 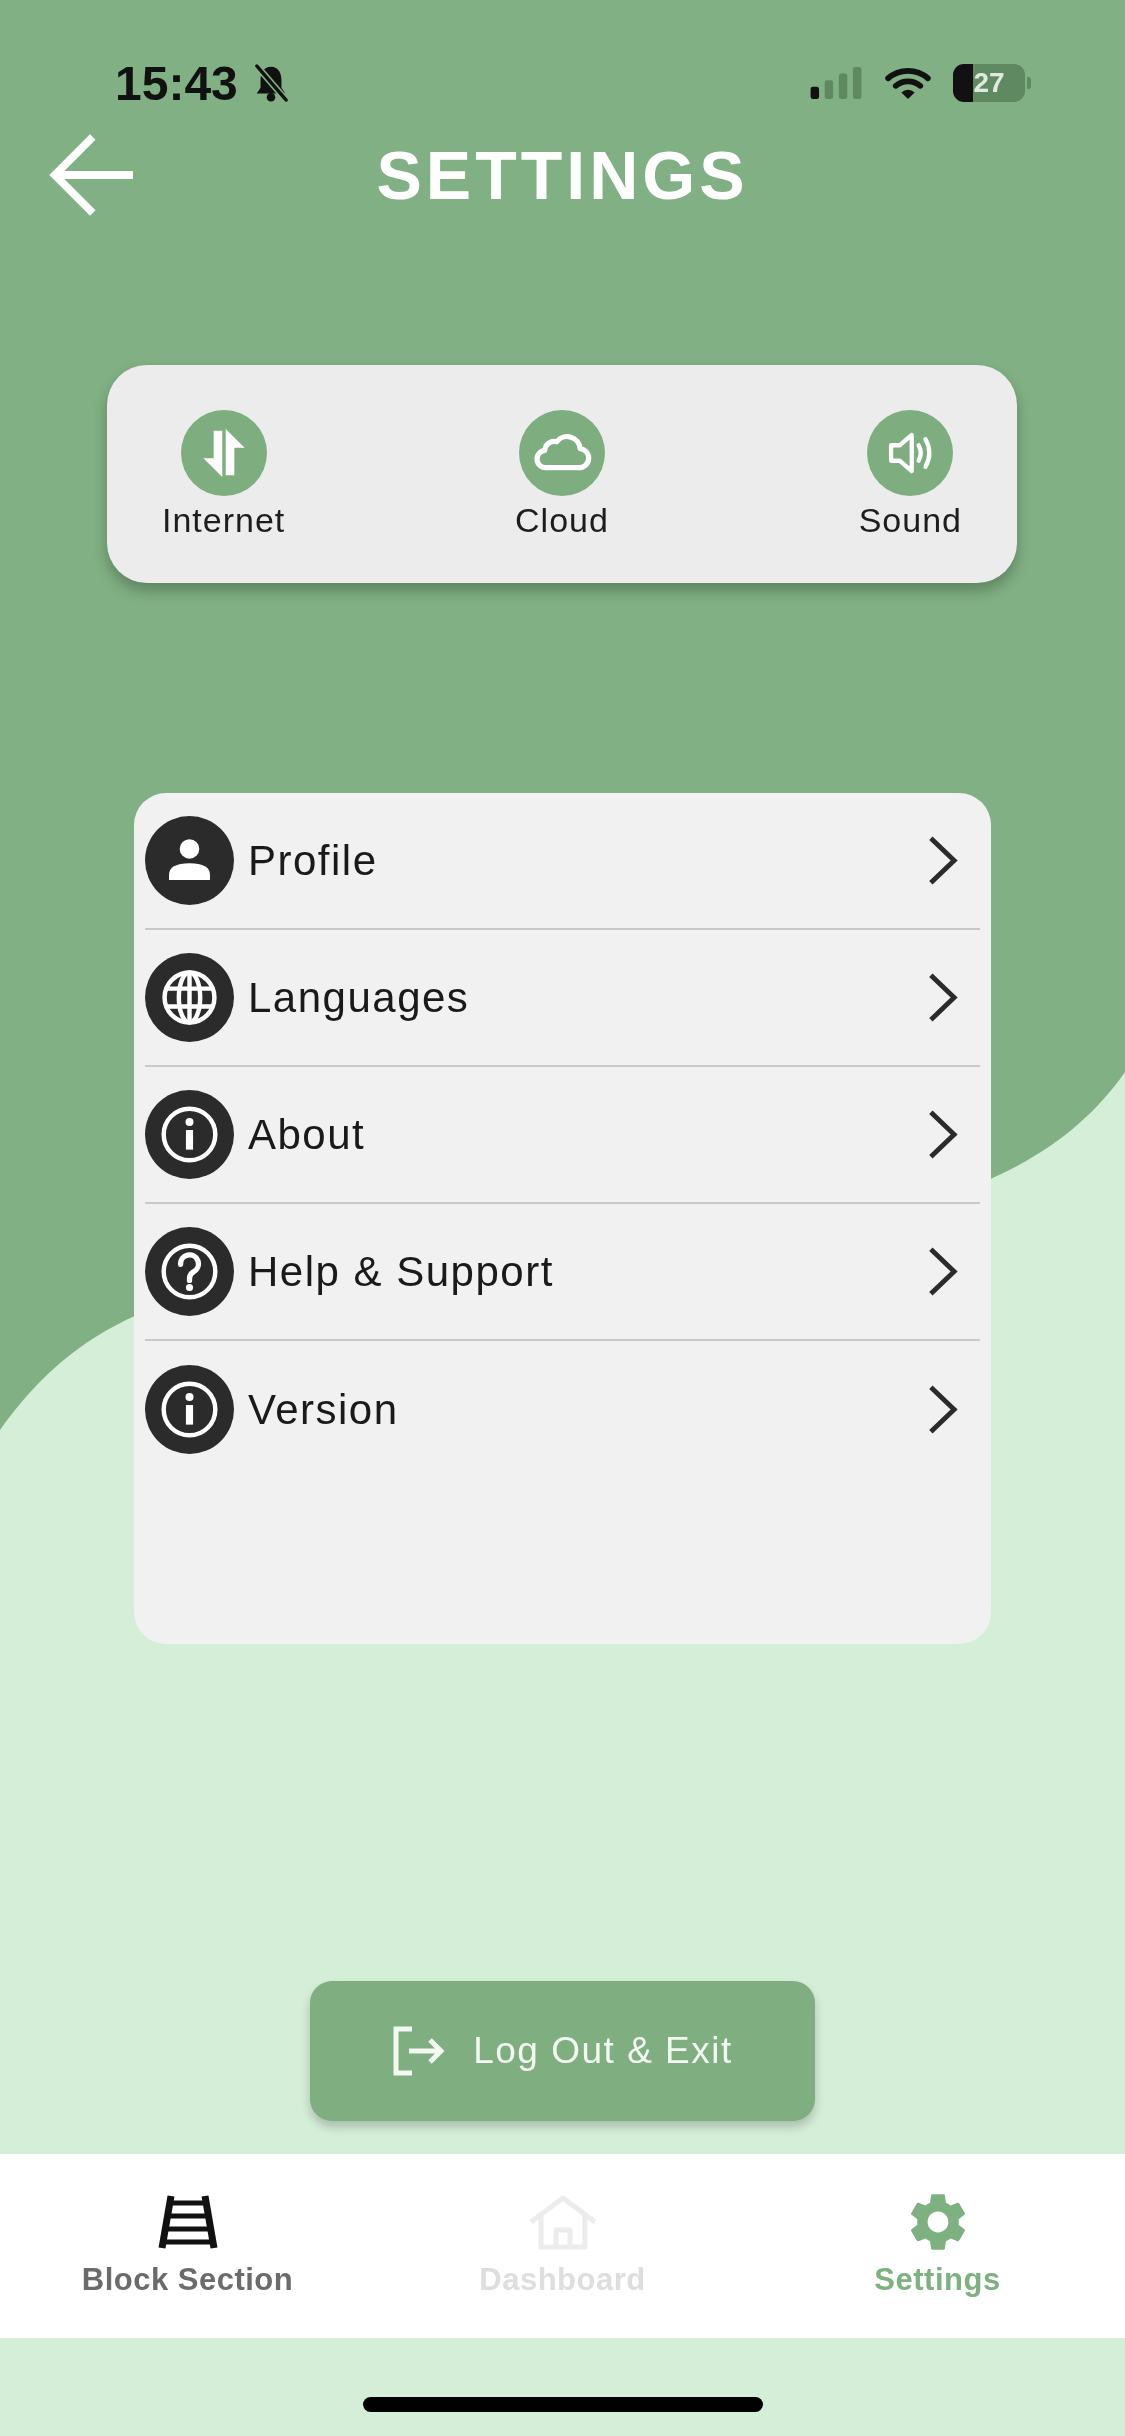 What do you see at coordinates (910, 453) in the screenshot?
I see `speaker-icon` at bounding box center [910, 453].